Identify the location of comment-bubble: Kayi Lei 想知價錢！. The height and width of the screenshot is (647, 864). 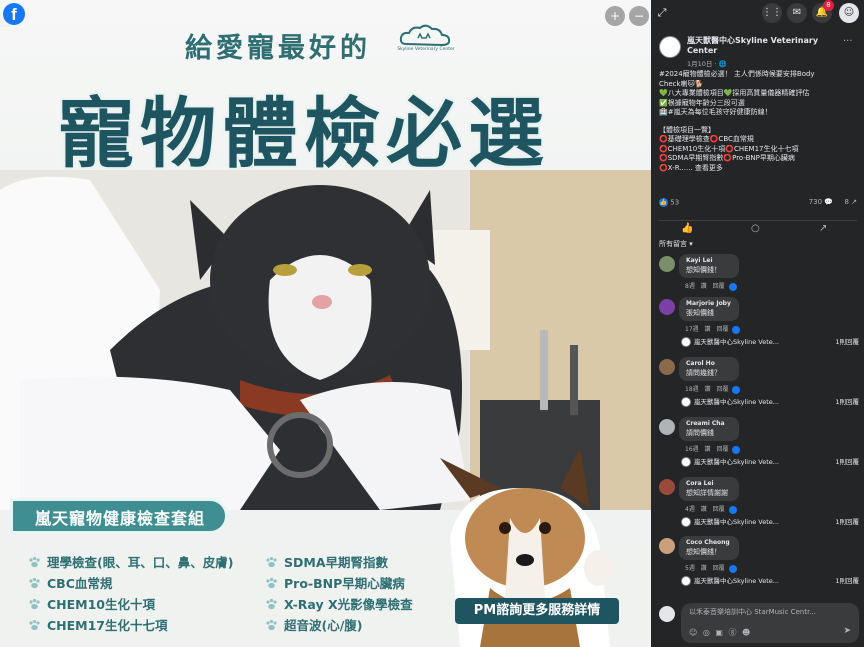
(709, 266).